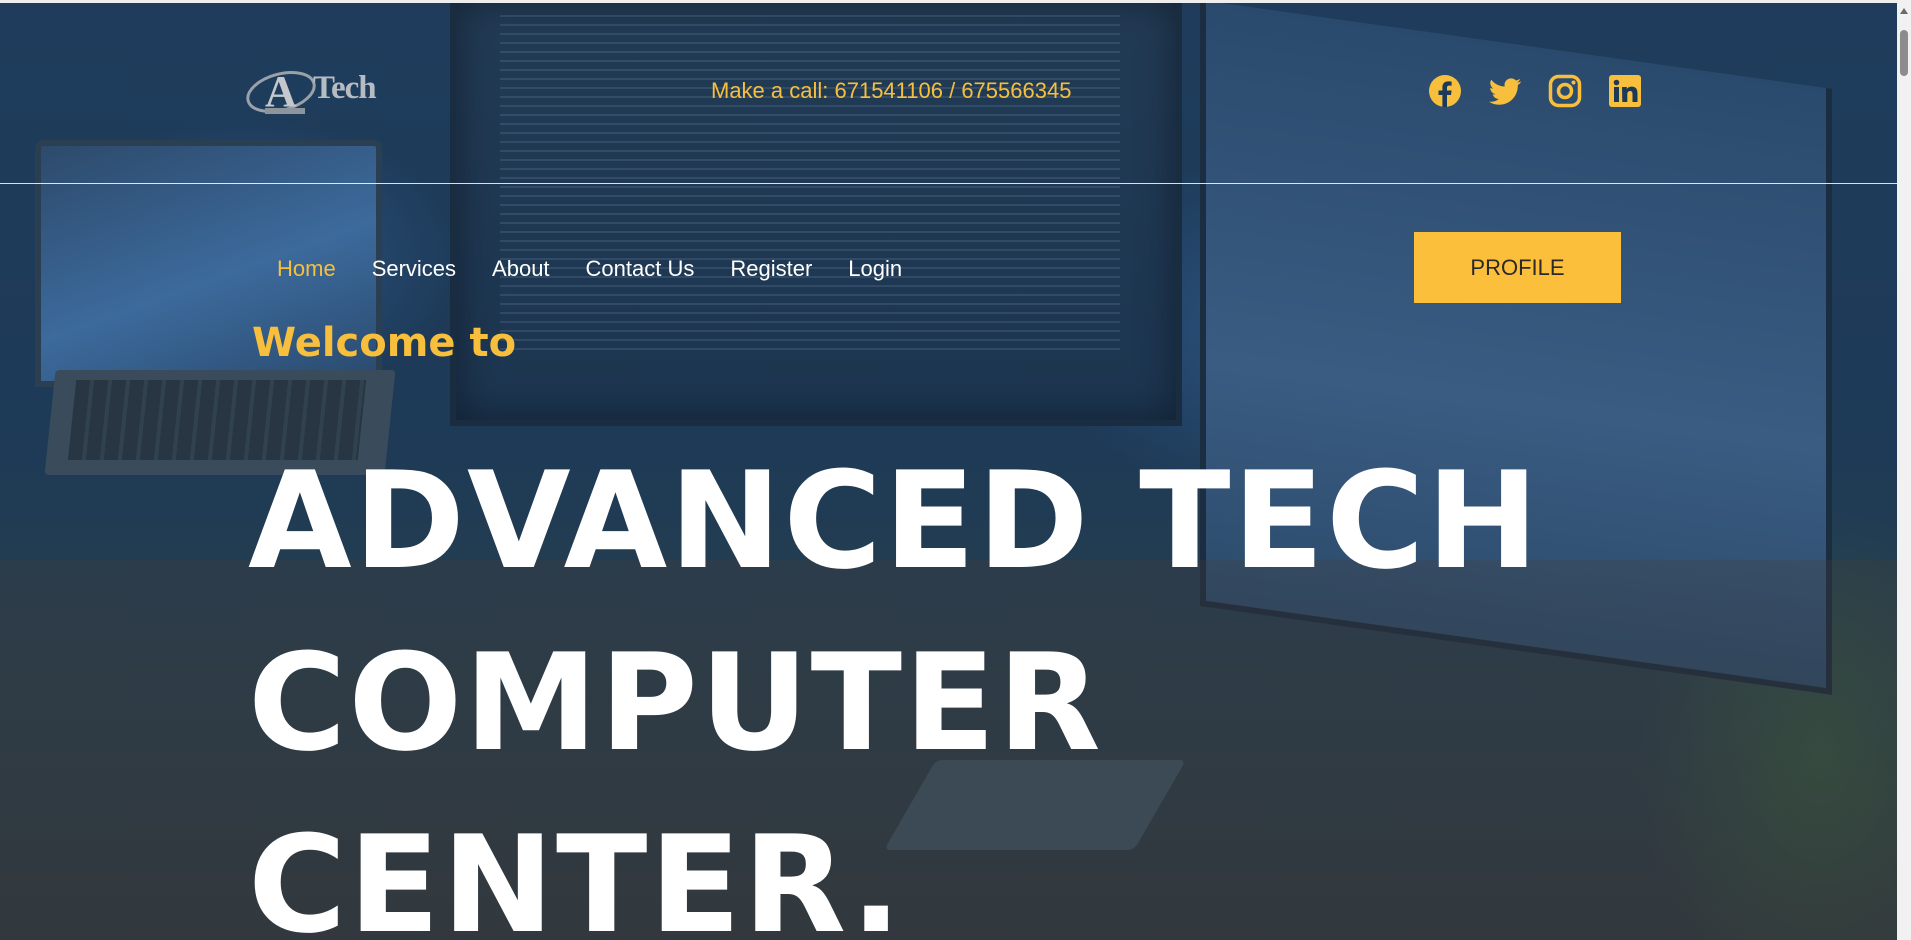 The image size is (1911, 940). Describe the element at coordinates (948, 183) in the screenshot. I see `header-divider` at that location.